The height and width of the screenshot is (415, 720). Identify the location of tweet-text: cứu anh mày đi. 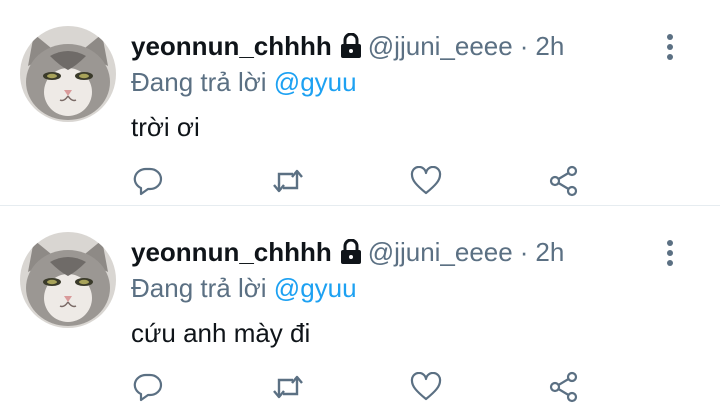
(221, 333).